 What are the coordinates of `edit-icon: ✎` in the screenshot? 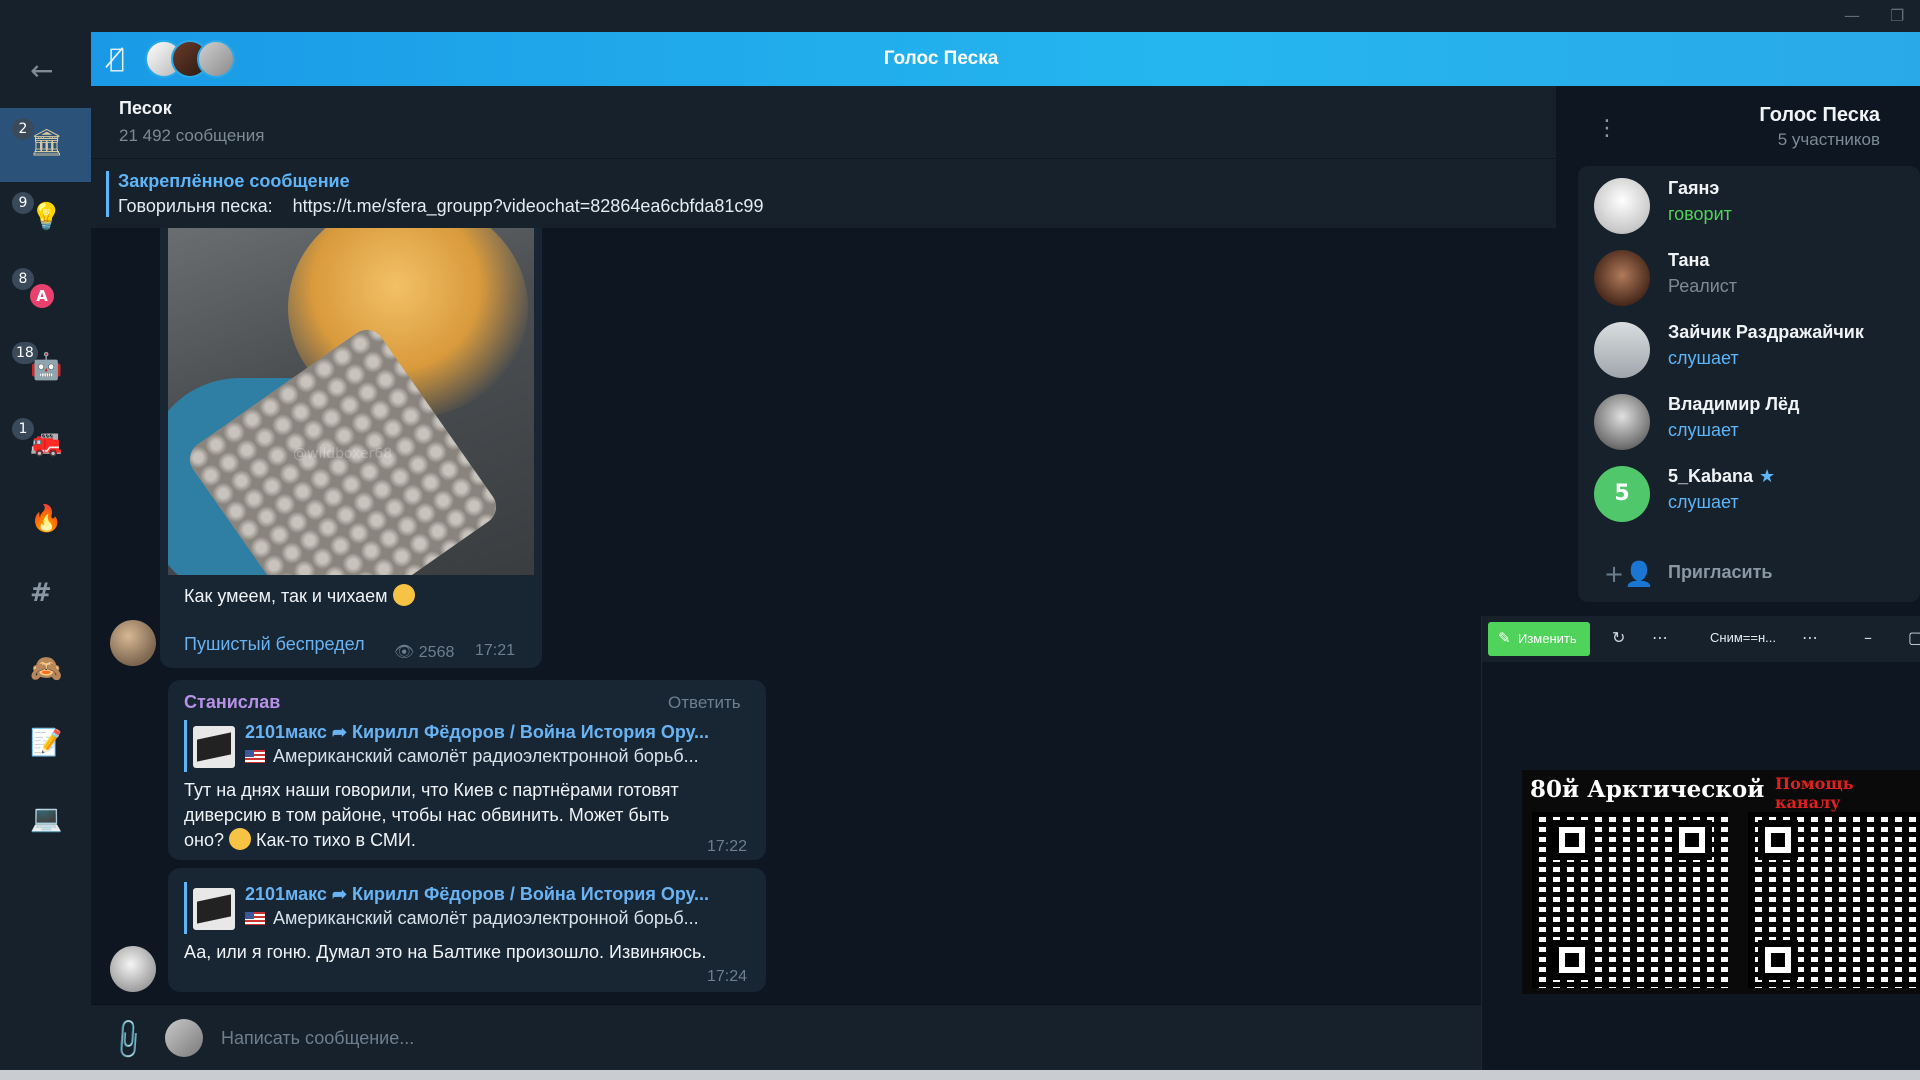 It's located at (1504, 638).